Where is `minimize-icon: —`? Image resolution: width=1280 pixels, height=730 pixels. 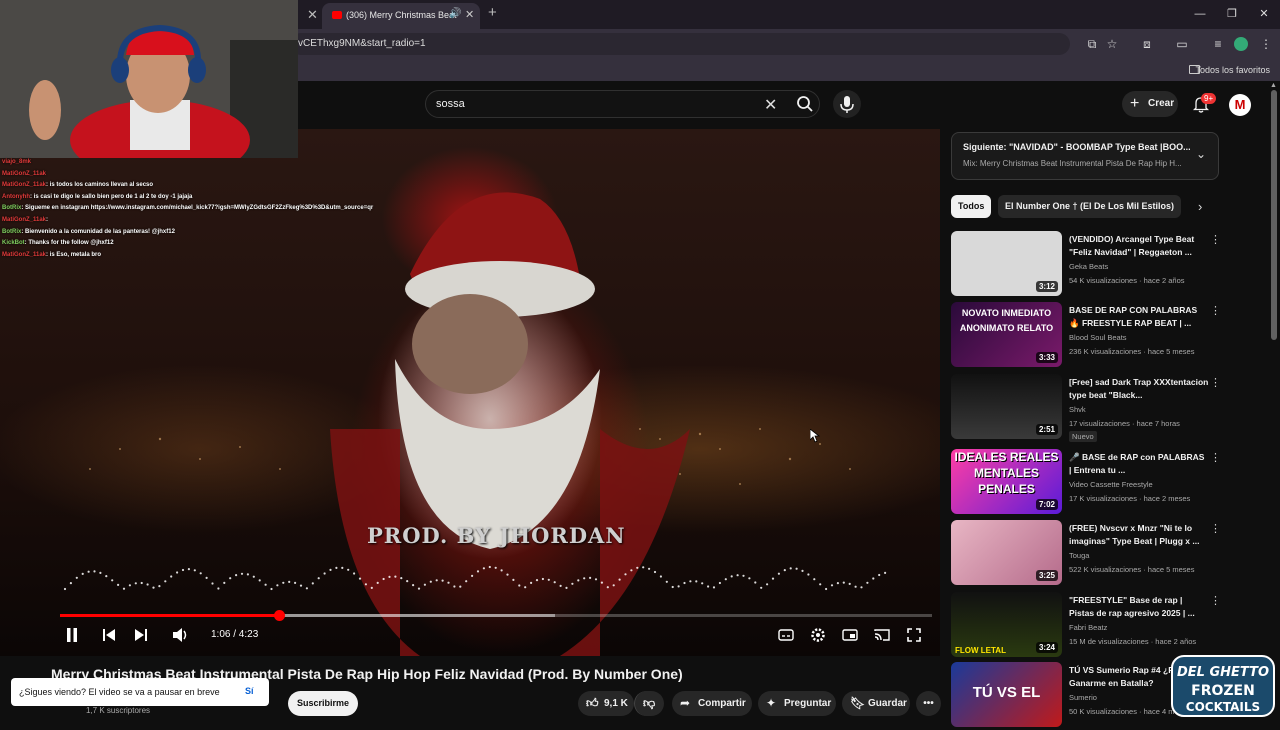
minimize-icon: — is located at coordinates (1200, 14).